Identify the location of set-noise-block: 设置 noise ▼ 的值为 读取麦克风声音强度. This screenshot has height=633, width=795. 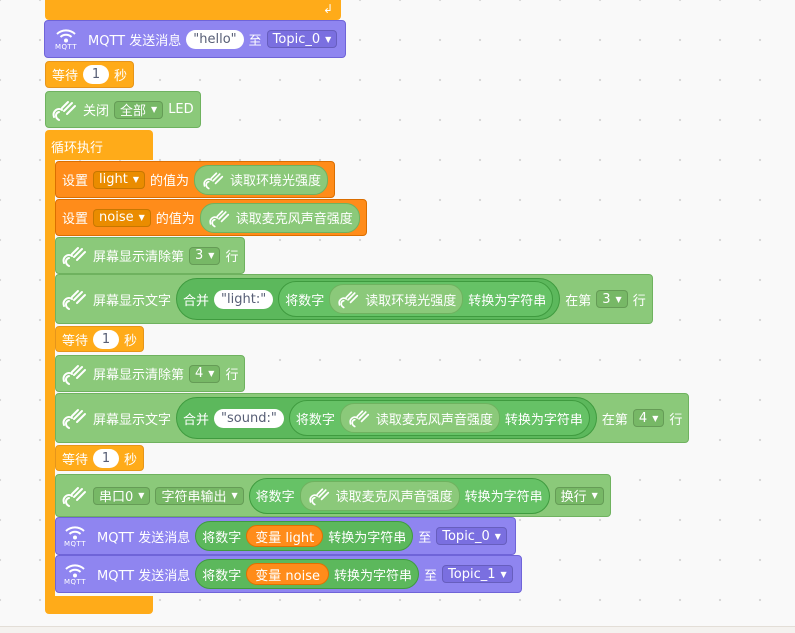
(211, 217).